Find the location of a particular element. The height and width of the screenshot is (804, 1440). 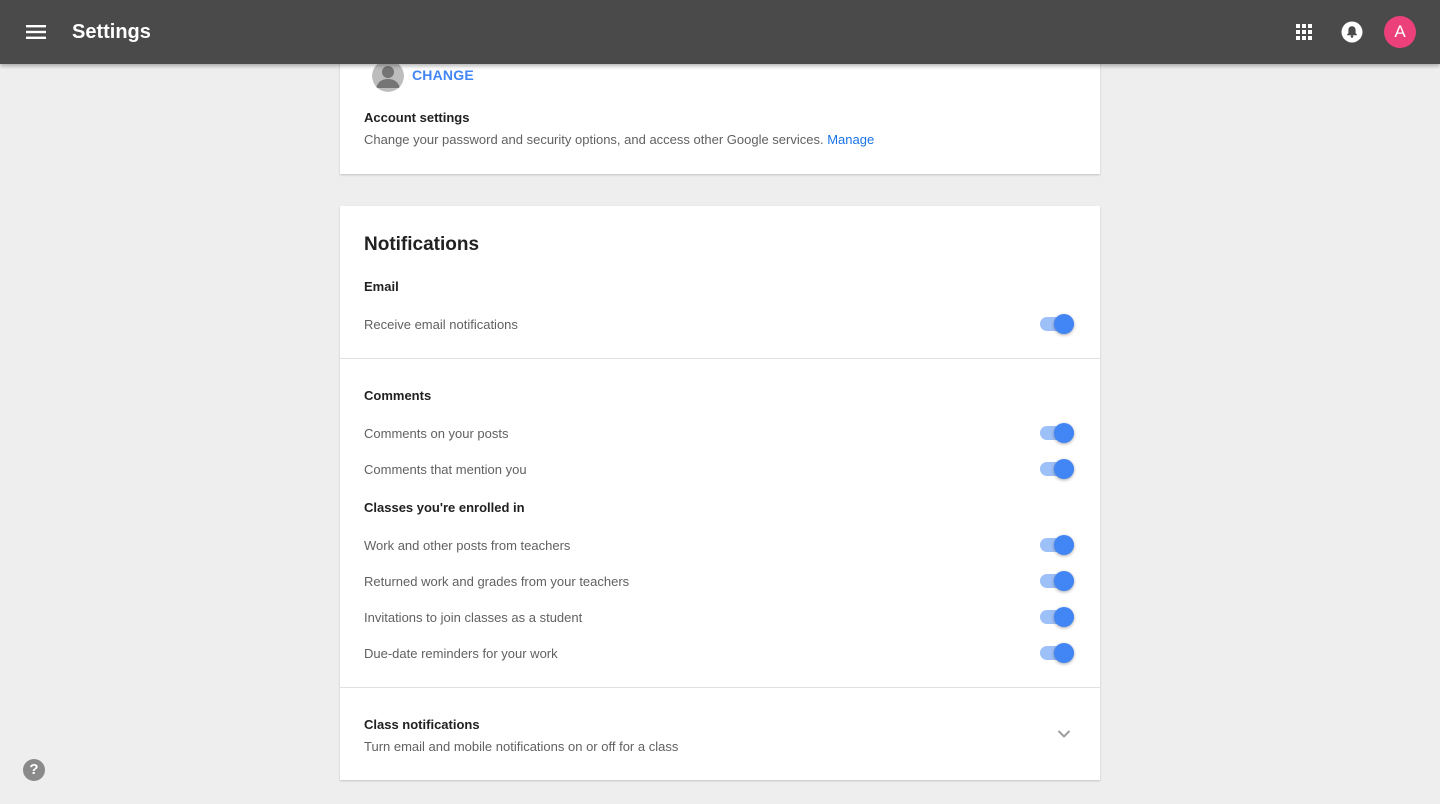

comments-on-posts-toggle is located at coordinates (1057, 433).